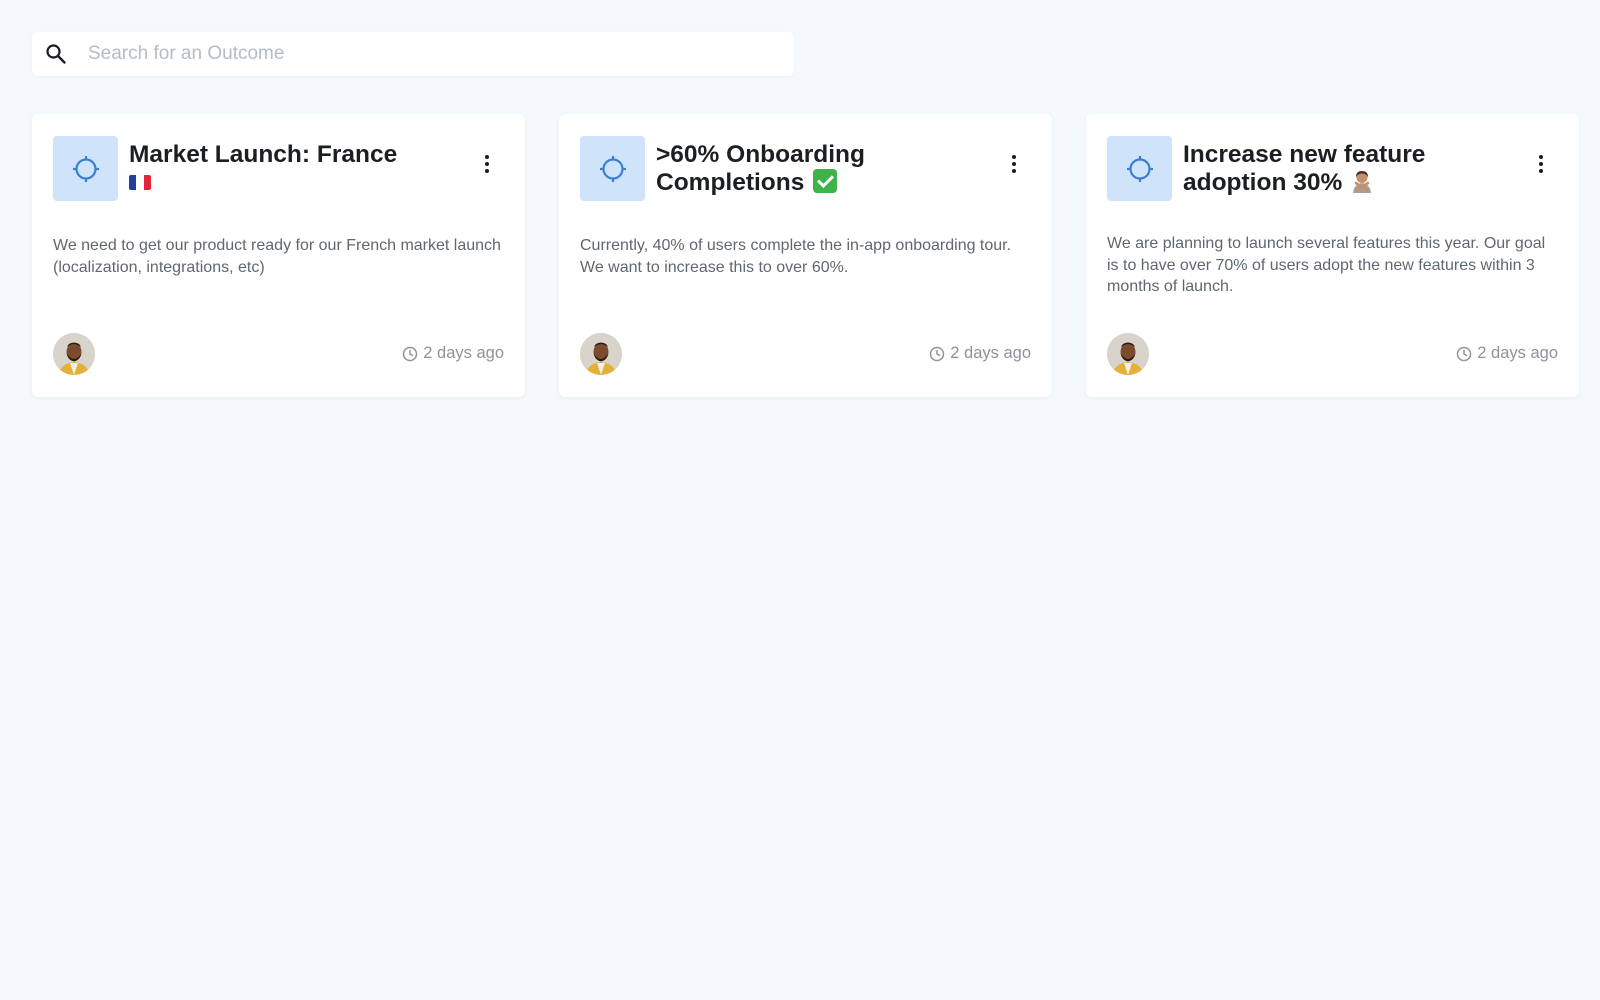 This screenshot has width=1600, height=1000. I want to click on search-bar, so click(413, 54).